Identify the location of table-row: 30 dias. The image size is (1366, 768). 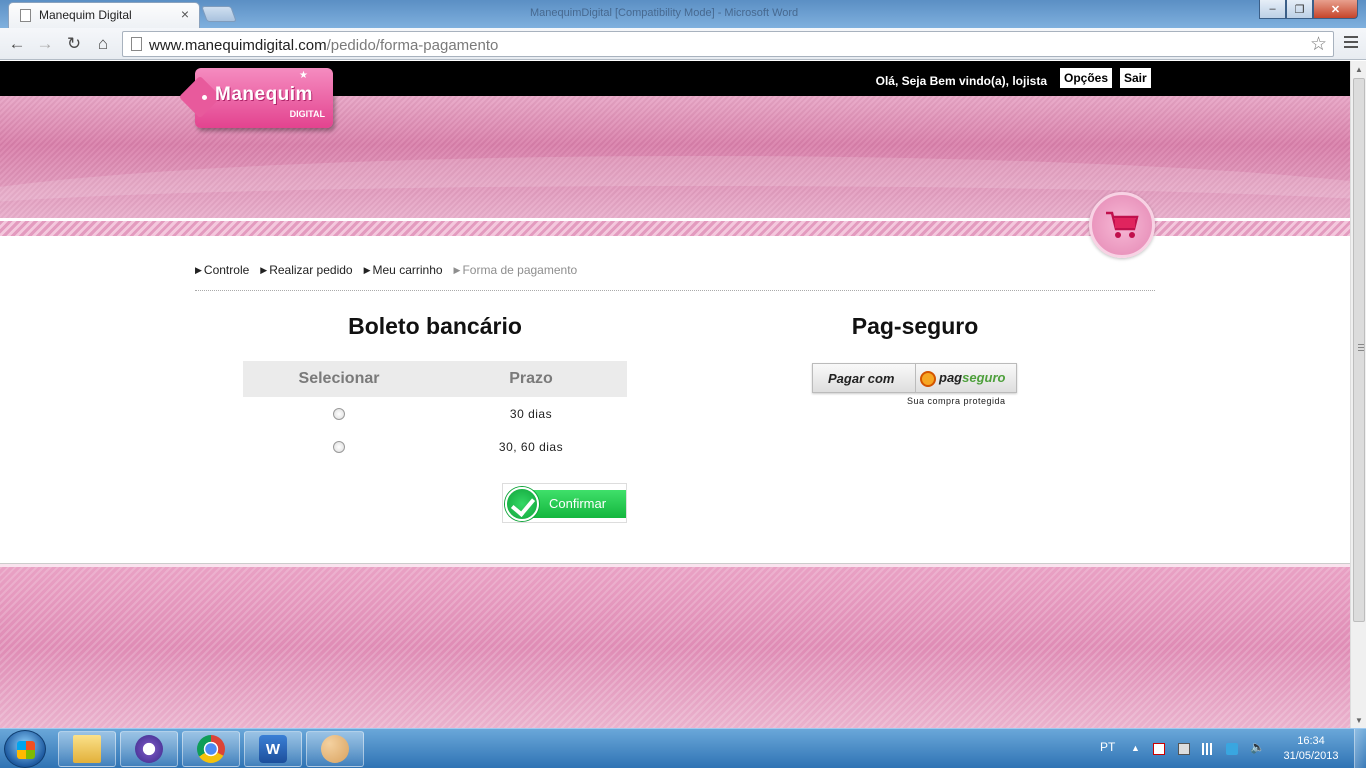
(435, 413).